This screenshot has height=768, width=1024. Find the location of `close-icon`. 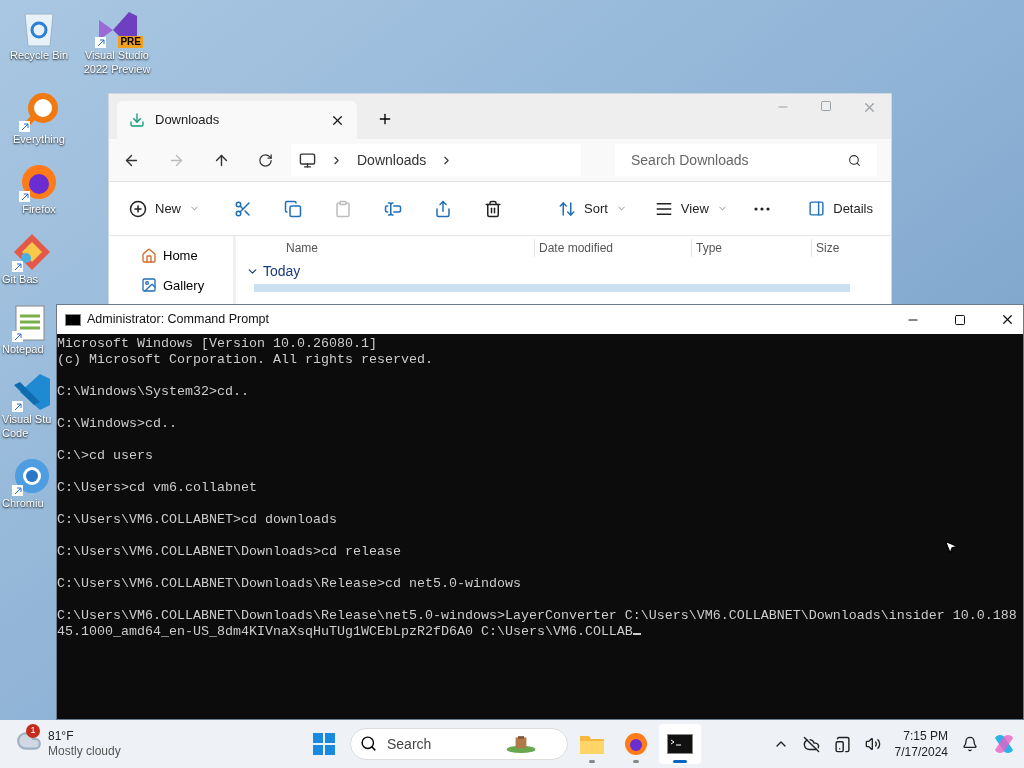

close-icon is located at coordinates (1007, 319).